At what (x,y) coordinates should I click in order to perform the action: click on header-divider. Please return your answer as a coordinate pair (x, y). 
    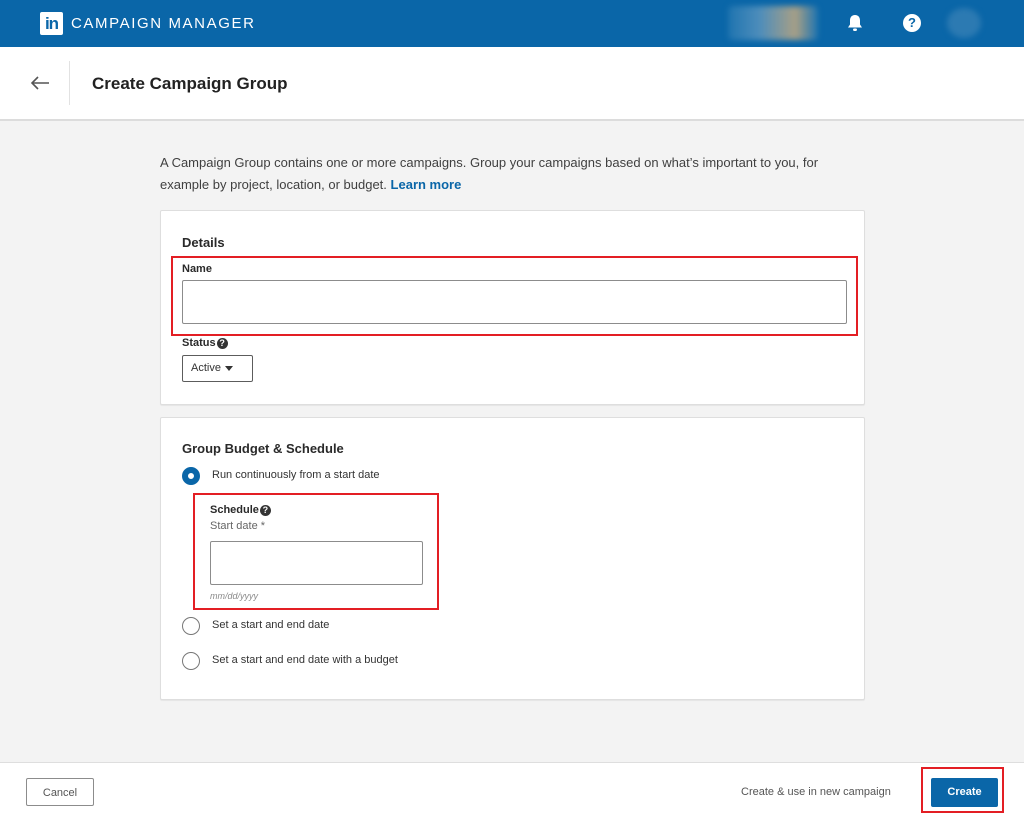
    Looking at the image, I should click on (69, 83).